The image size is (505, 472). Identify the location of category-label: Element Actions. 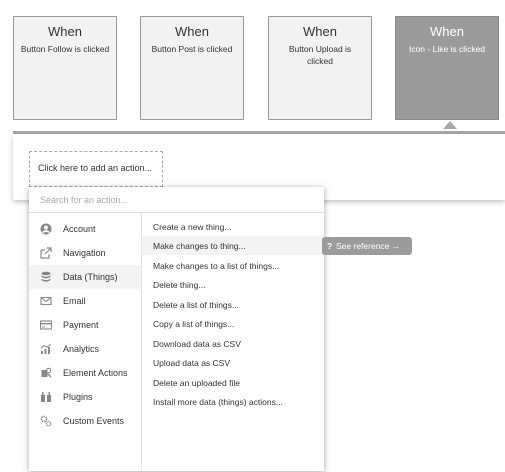
(95, 373).